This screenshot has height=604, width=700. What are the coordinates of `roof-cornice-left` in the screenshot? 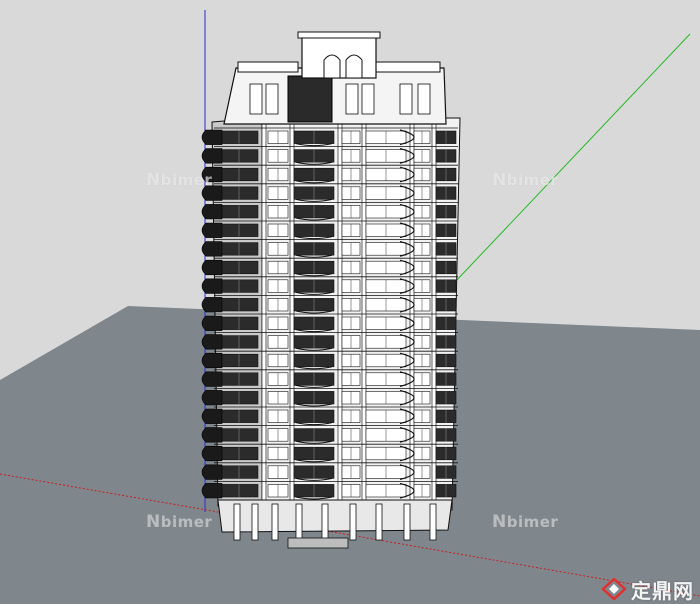 It's located at (268, 67).